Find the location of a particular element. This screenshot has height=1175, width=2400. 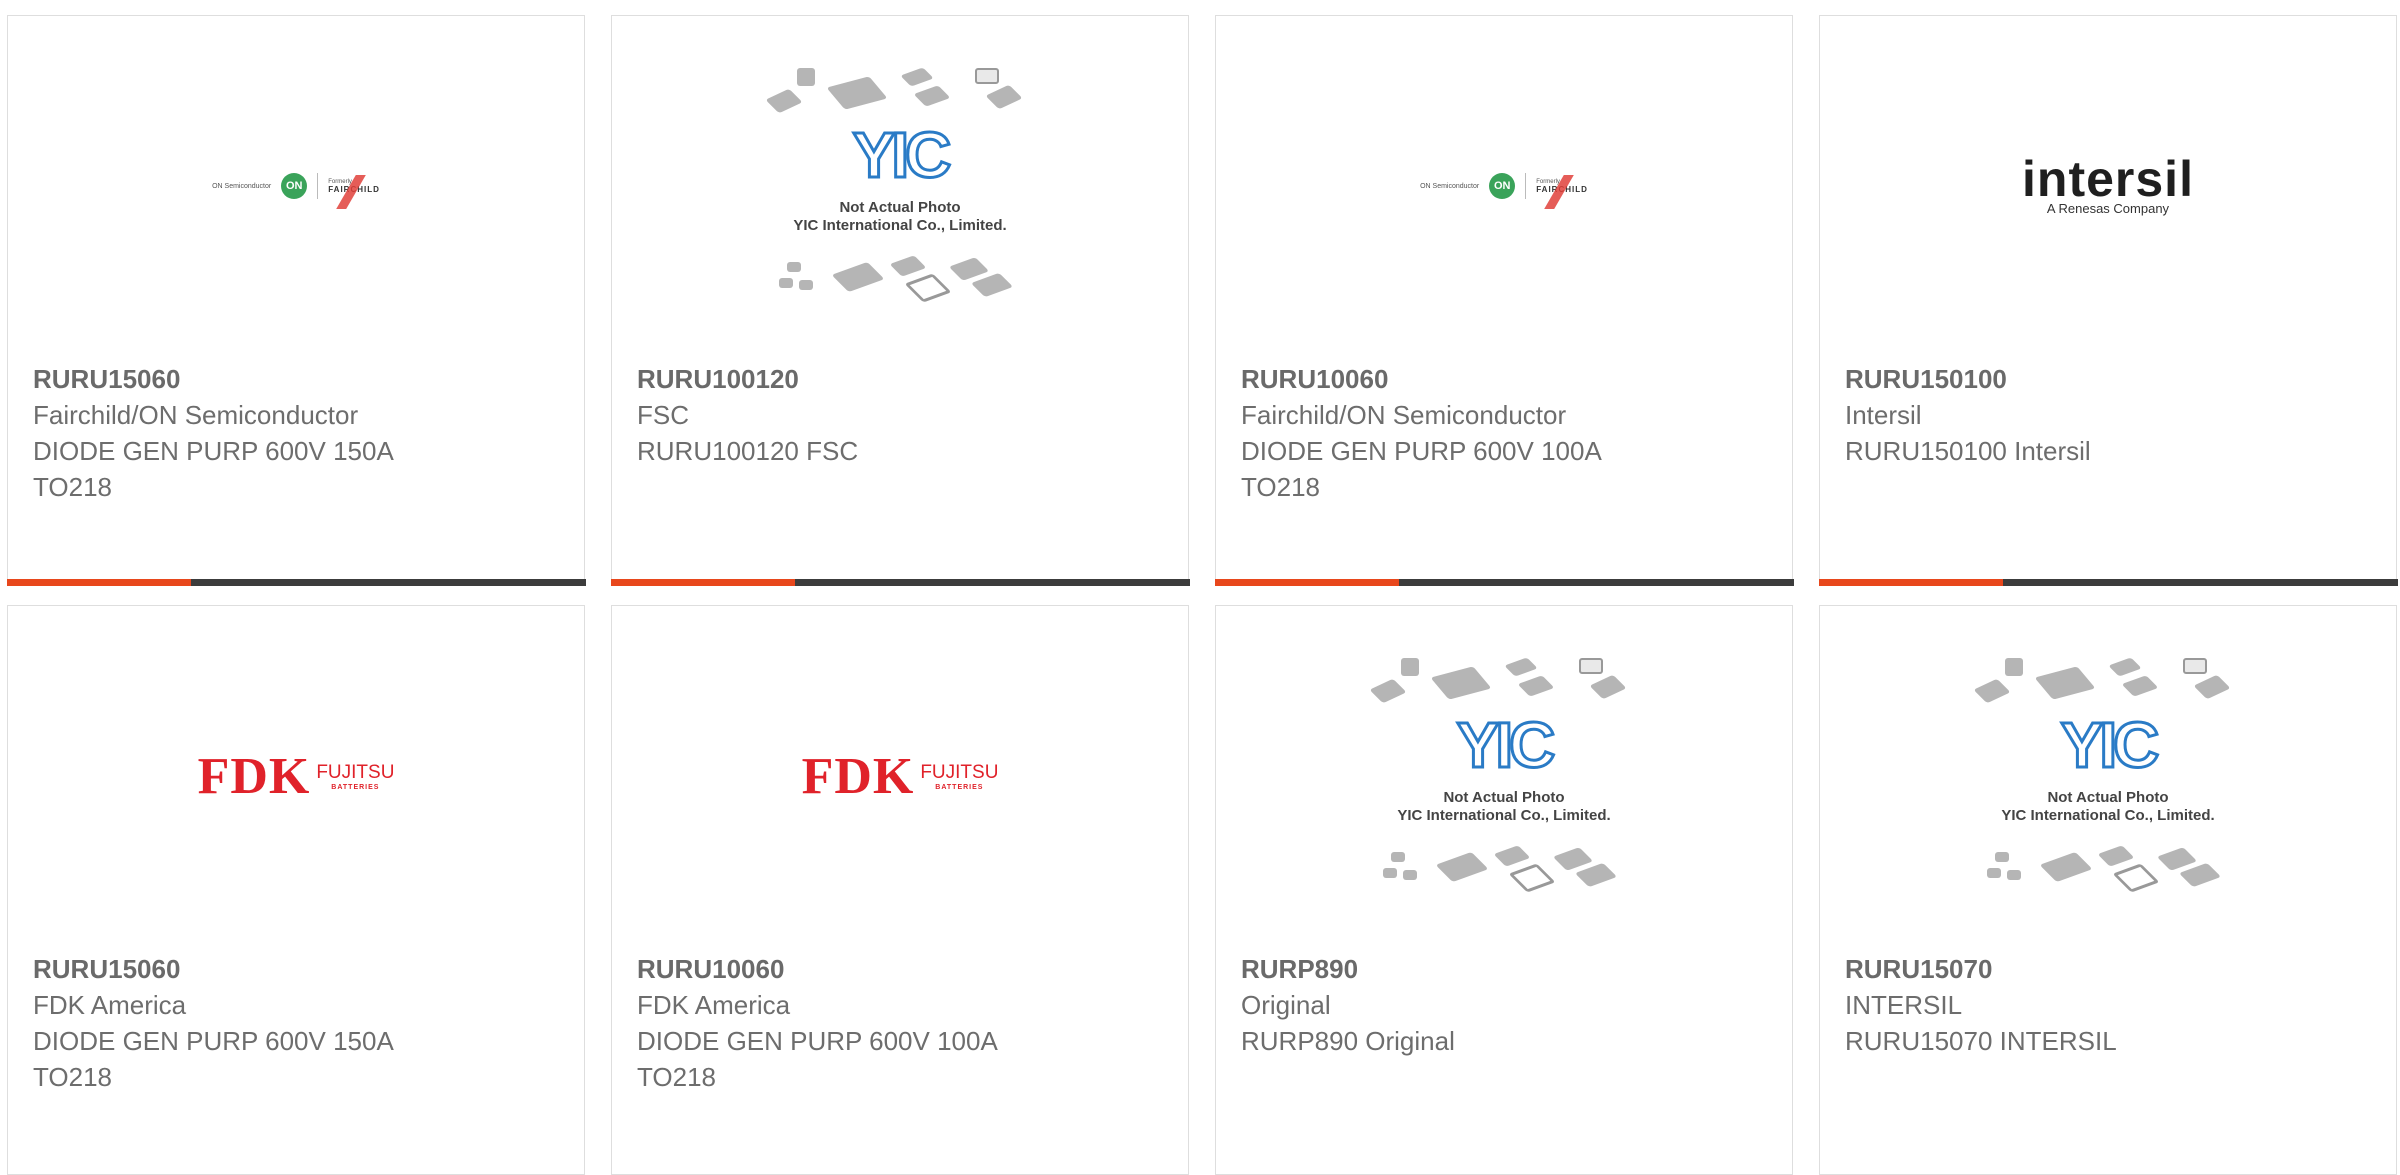

description: RURU100120 FSC is located at coordinates (748, 451).